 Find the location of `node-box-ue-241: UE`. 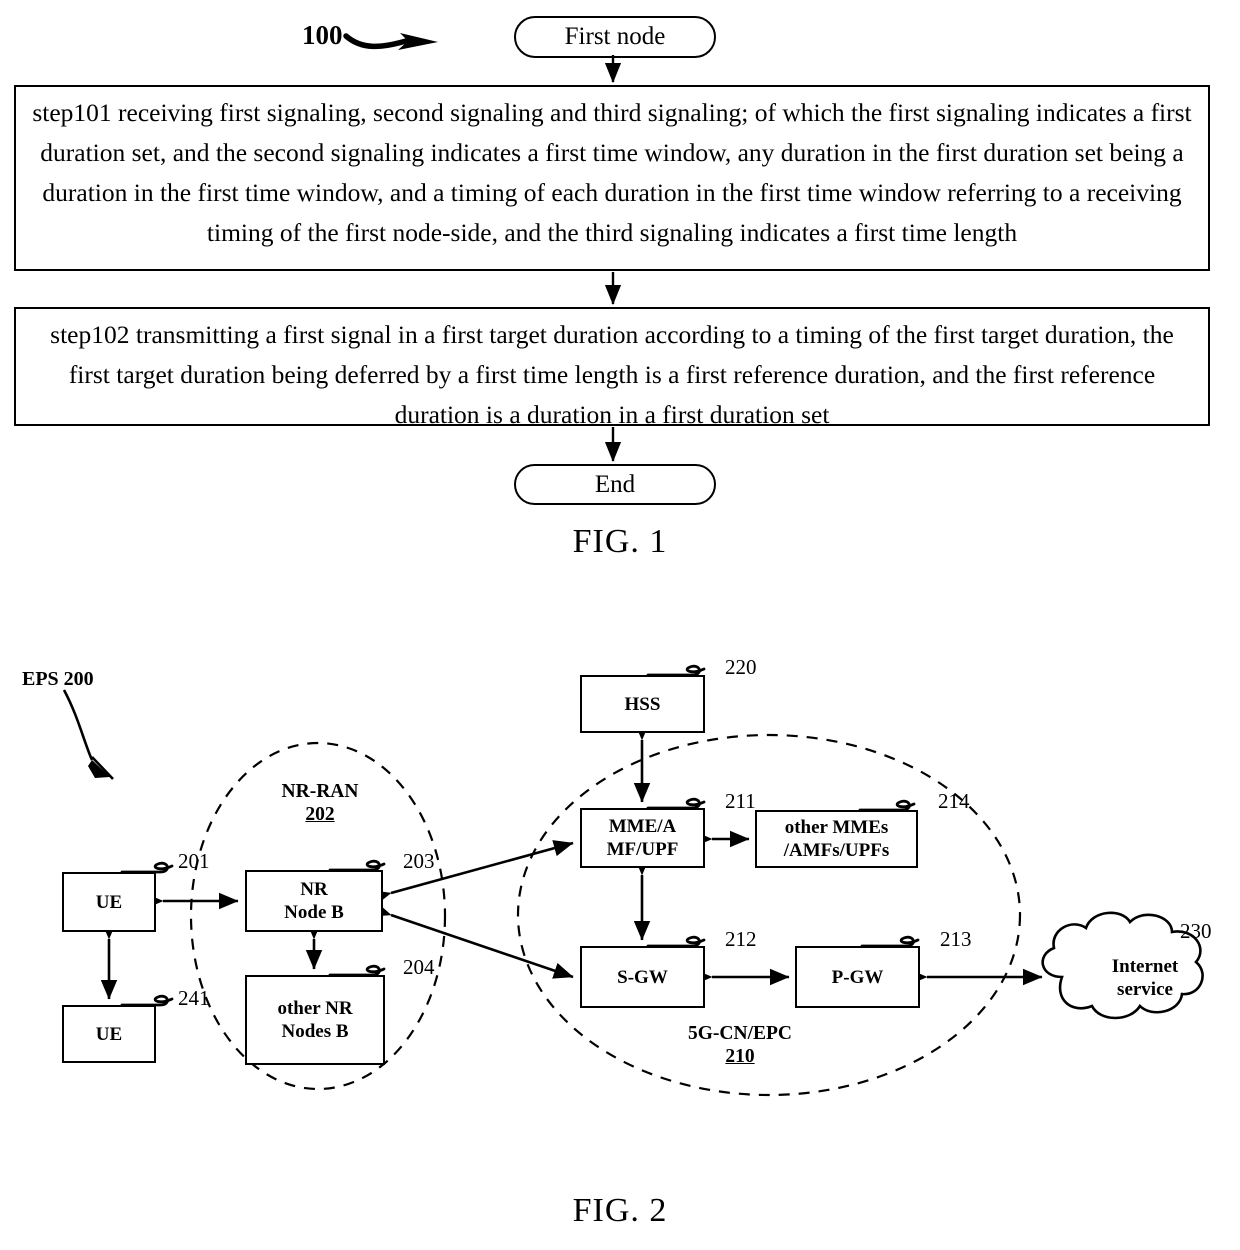

node-box-ue-241: UE is located at coordinates (109, 1034).